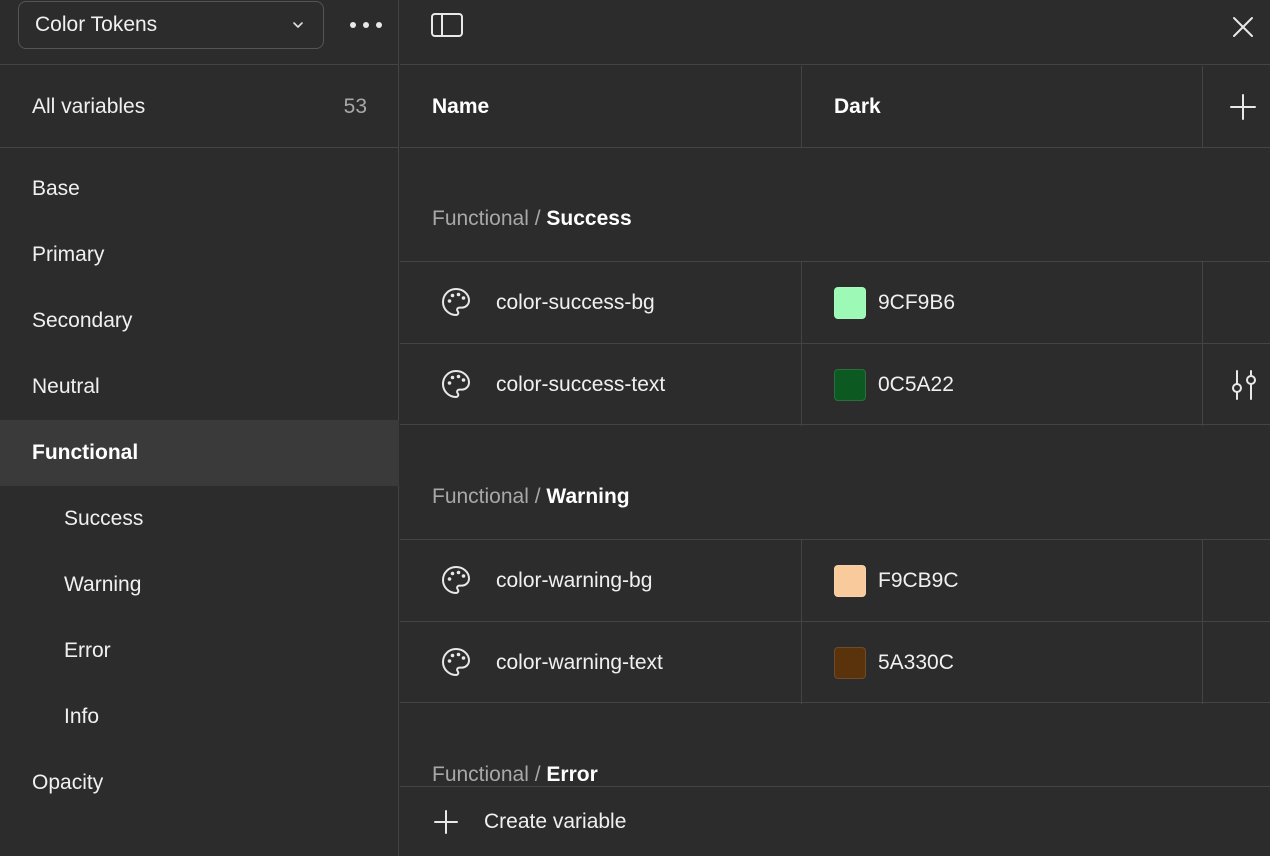 Image resolution: width=1270 pixels, height=856 pixels. Describe the element at coordinates (461, 106) in the screenshot. I see `column-header-name: Name` at that location.